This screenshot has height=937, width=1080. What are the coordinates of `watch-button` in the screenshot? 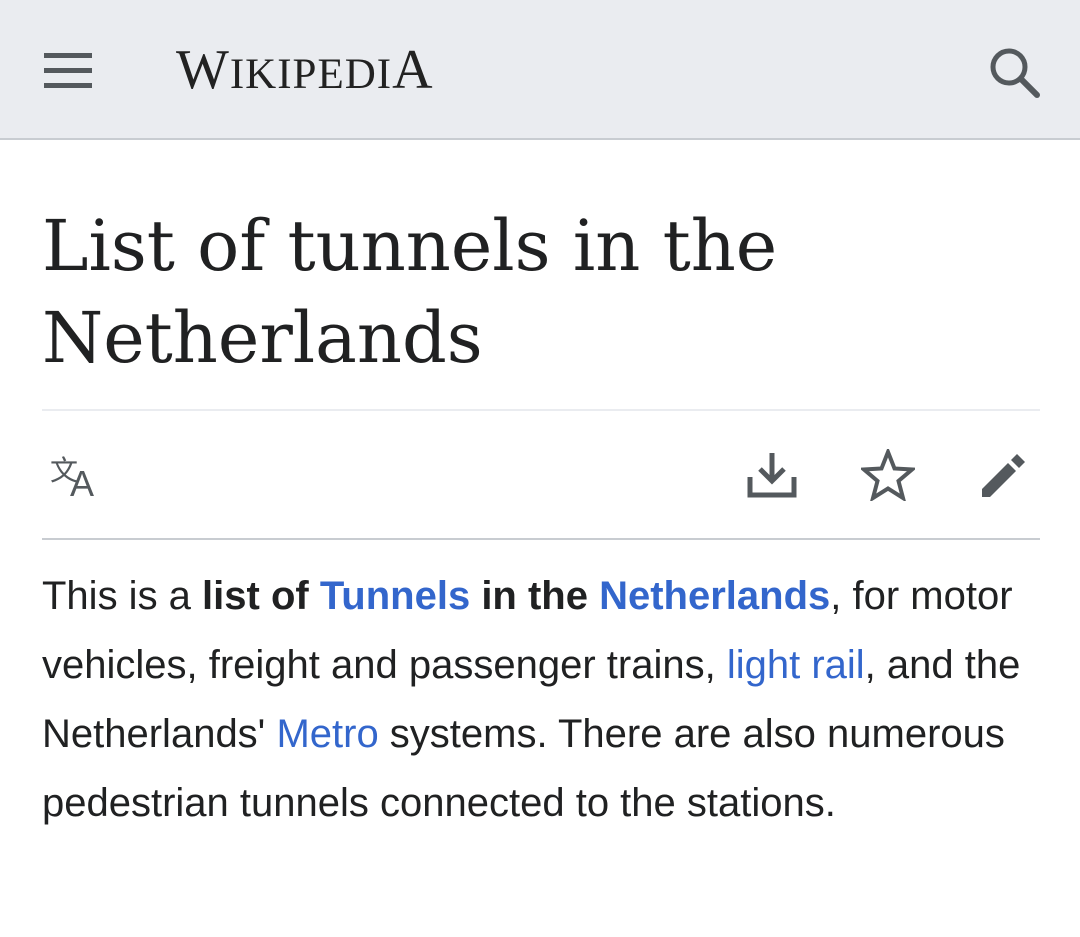 It's located at (888, 475).